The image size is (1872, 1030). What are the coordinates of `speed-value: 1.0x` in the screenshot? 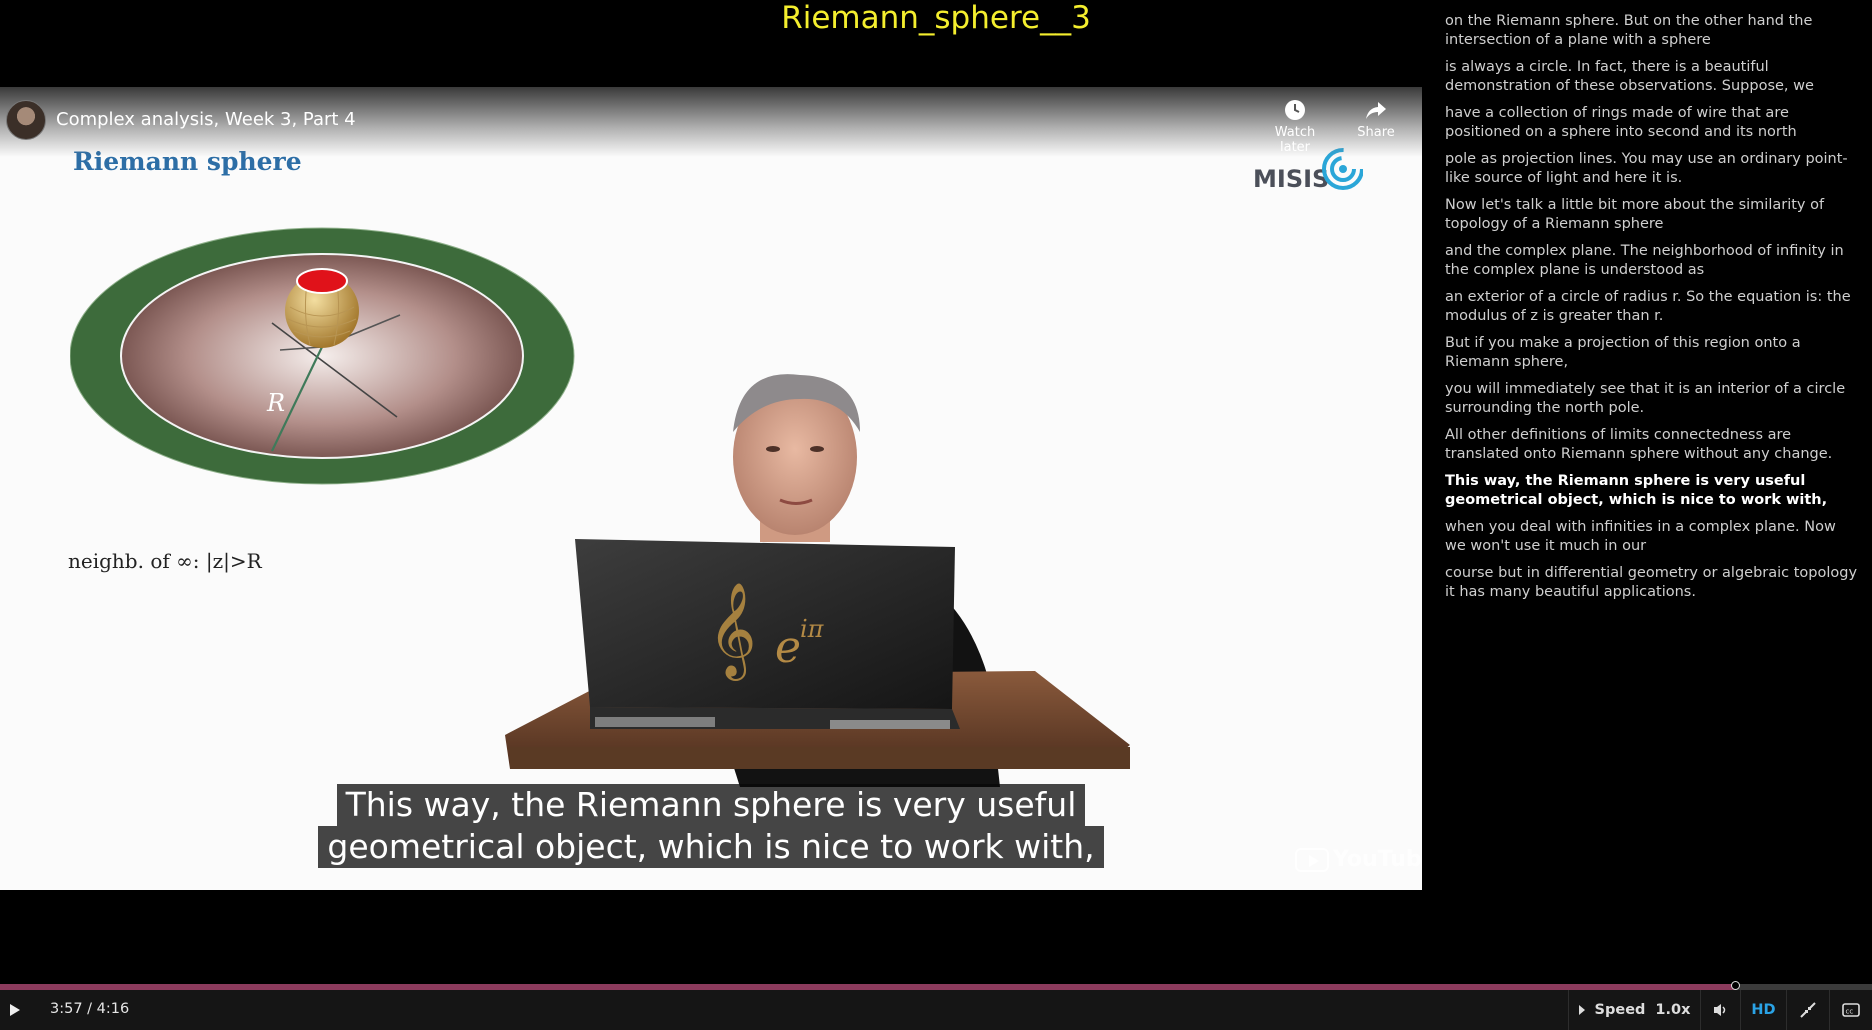 It's located at (1673, 1010).